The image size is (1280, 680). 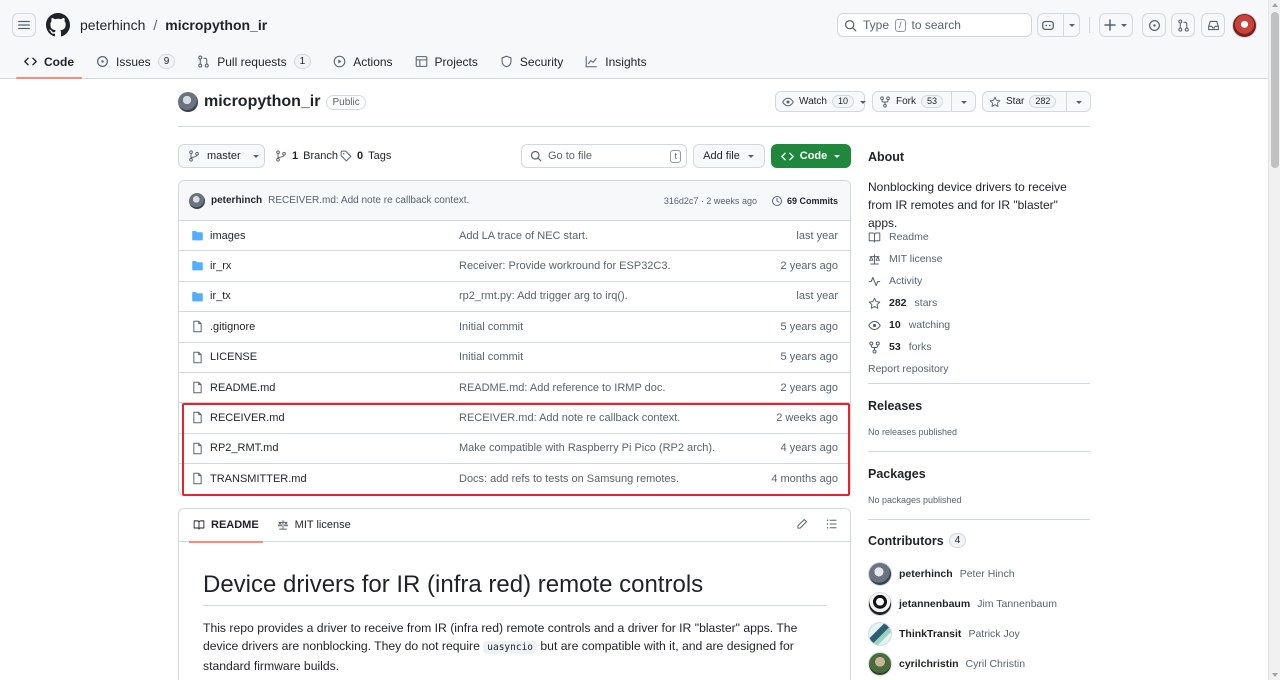 I want to click on play-icon, so click(x=339, y=61).